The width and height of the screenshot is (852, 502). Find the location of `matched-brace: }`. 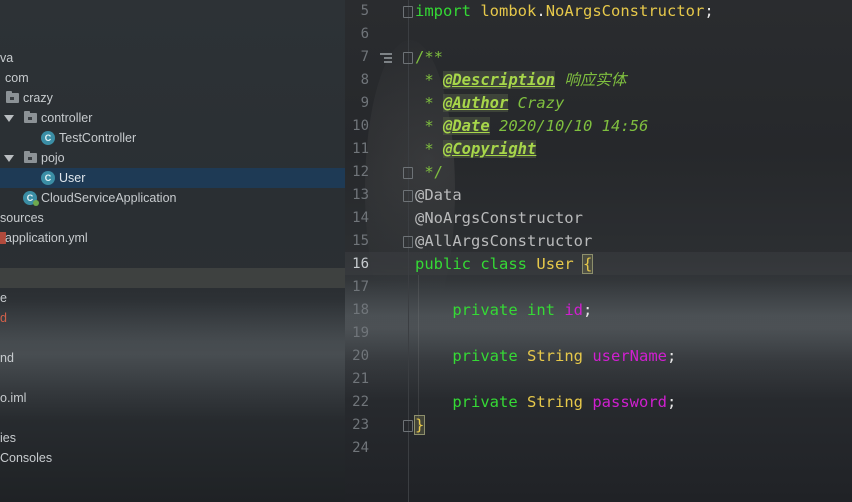

matched-brace: } is located at coordinates (419, 425).